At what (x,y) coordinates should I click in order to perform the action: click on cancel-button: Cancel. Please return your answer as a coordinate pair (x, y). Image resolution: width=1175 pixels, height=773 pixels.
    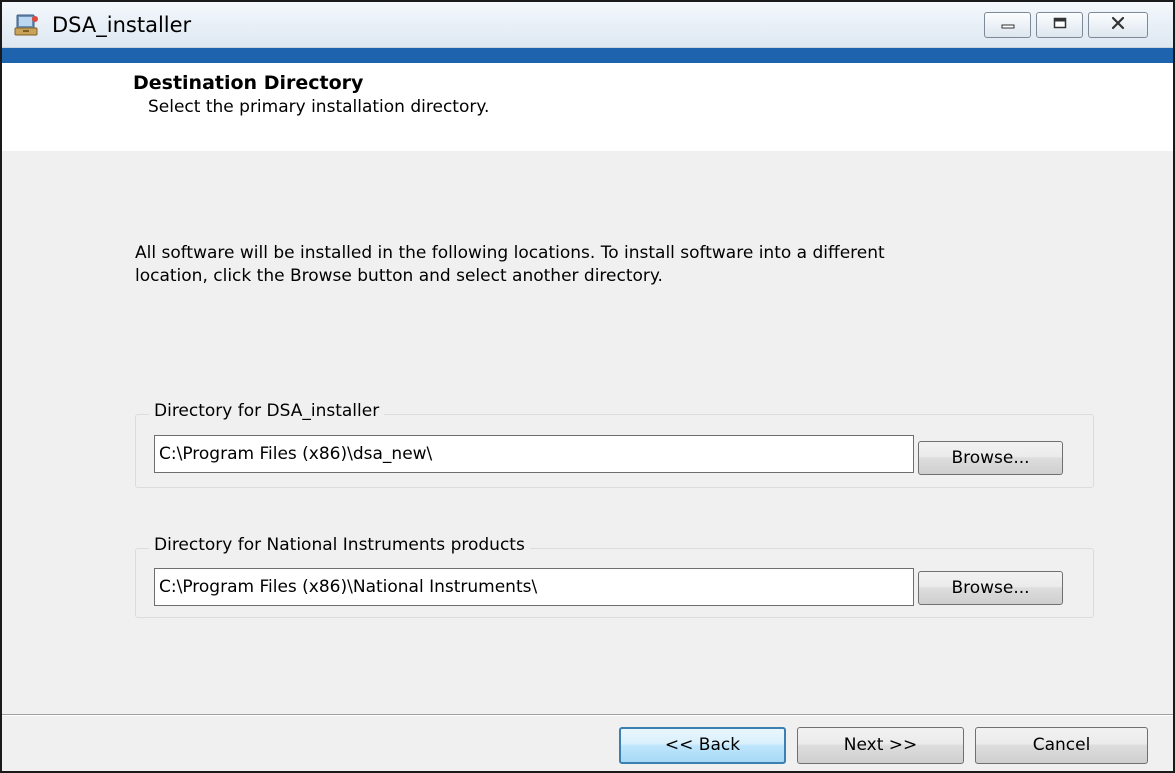
    Looking at the image, I should click on (1061, 745).